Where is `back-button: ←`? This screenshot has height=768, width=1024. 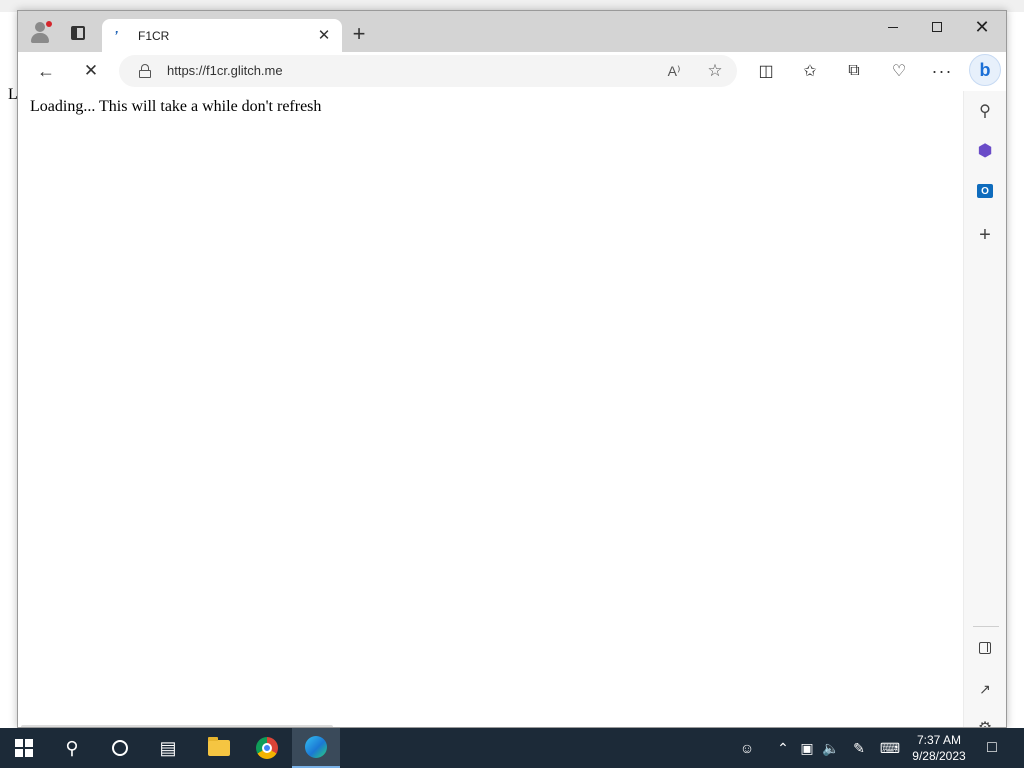 back-button: ← is located at coordinates (46, 71).